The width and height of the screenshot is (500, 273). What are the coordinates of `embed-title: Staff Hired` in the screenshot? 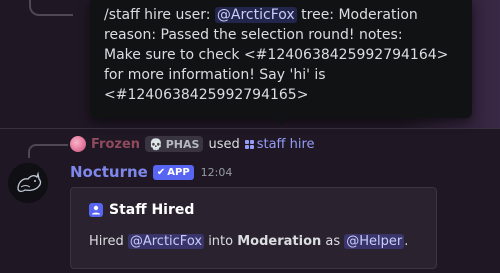 It's located at (141, 210).